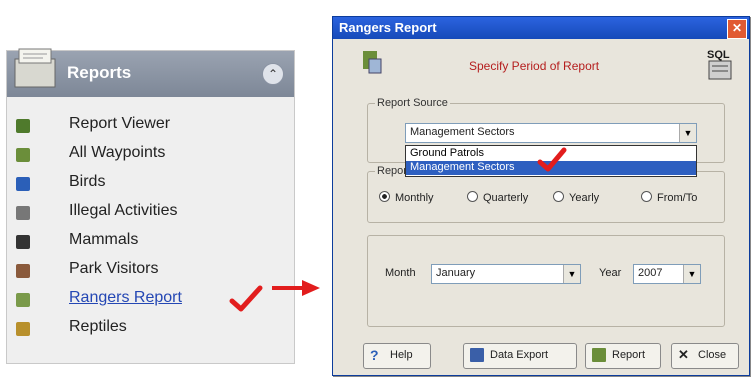 The image size is (754, 379). What do you see at coordinates (400, 273) in the screenshot?
I see `month-label: Month` at bounding box center [400, 273].